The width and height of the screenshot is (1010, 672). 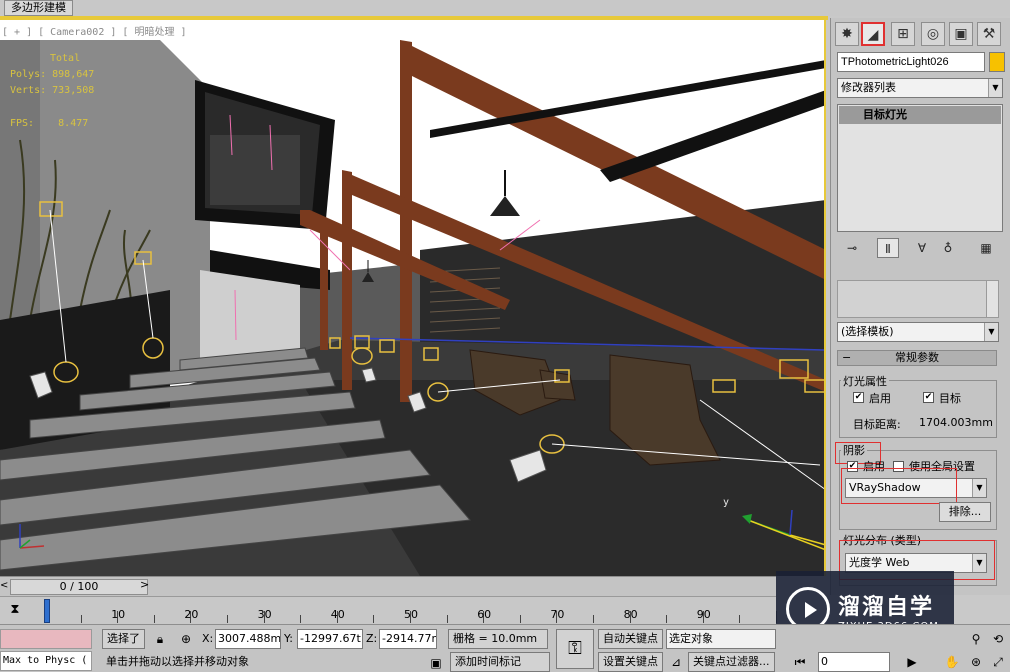 I want to click on watermark-title: 溜溜自学, so click(x=886, y=607).